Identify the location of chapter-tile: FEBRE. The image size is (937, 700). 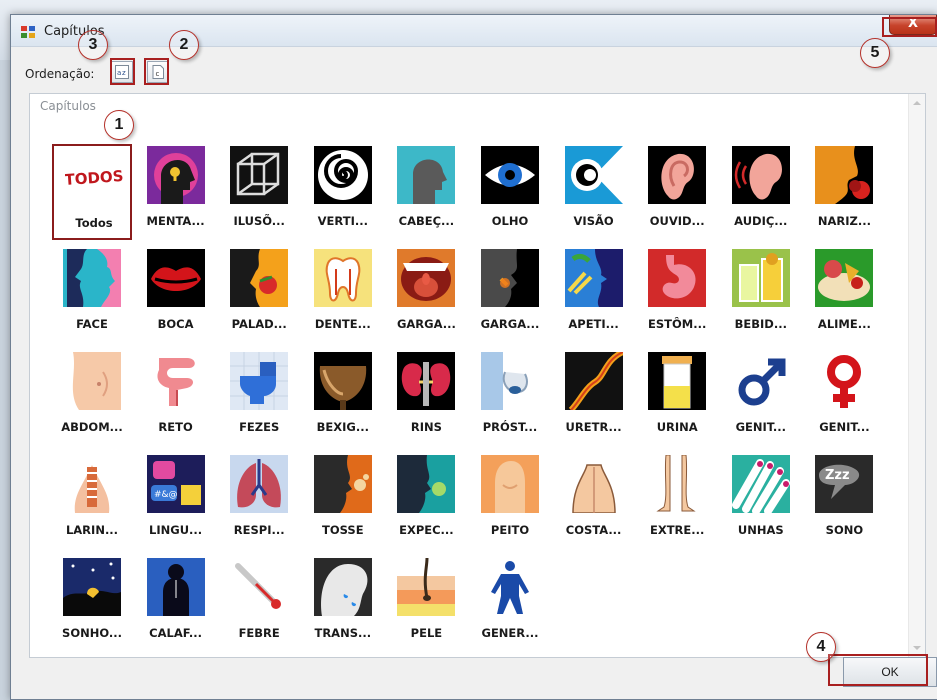
(259, 604).